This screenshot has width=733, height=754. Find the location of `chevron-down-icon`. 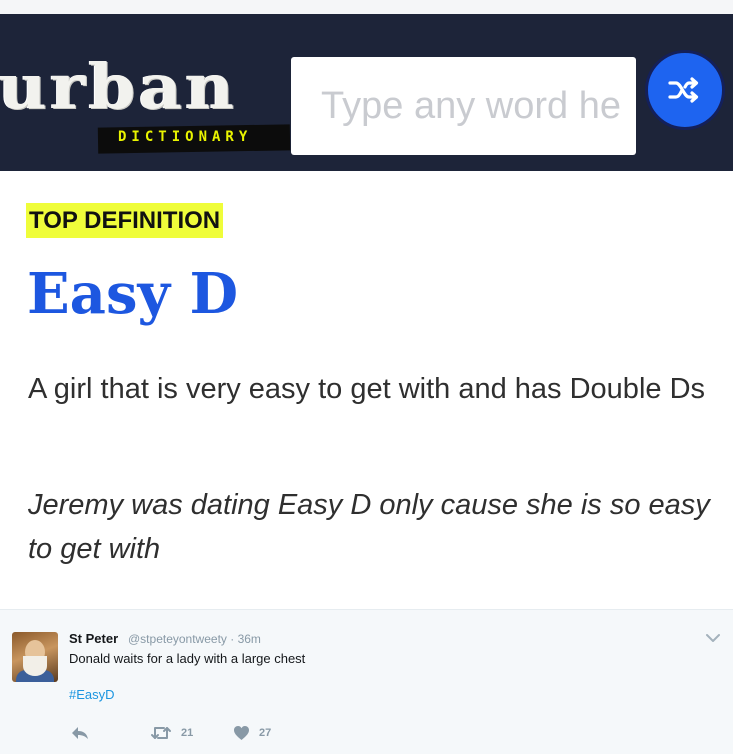

chevron-down-icon is located at coordinates (713, 638).